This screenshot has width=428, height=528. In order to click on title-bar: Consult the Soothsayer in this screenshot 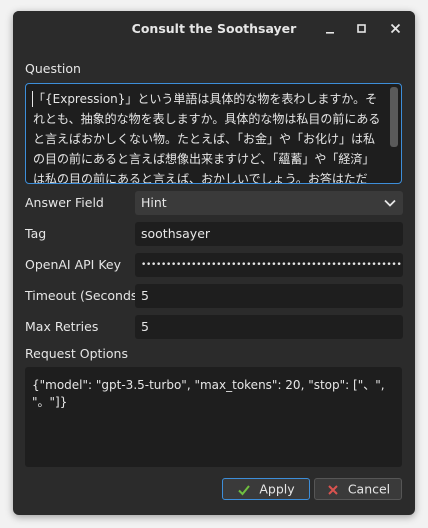, I will do `click(214, 29)`.